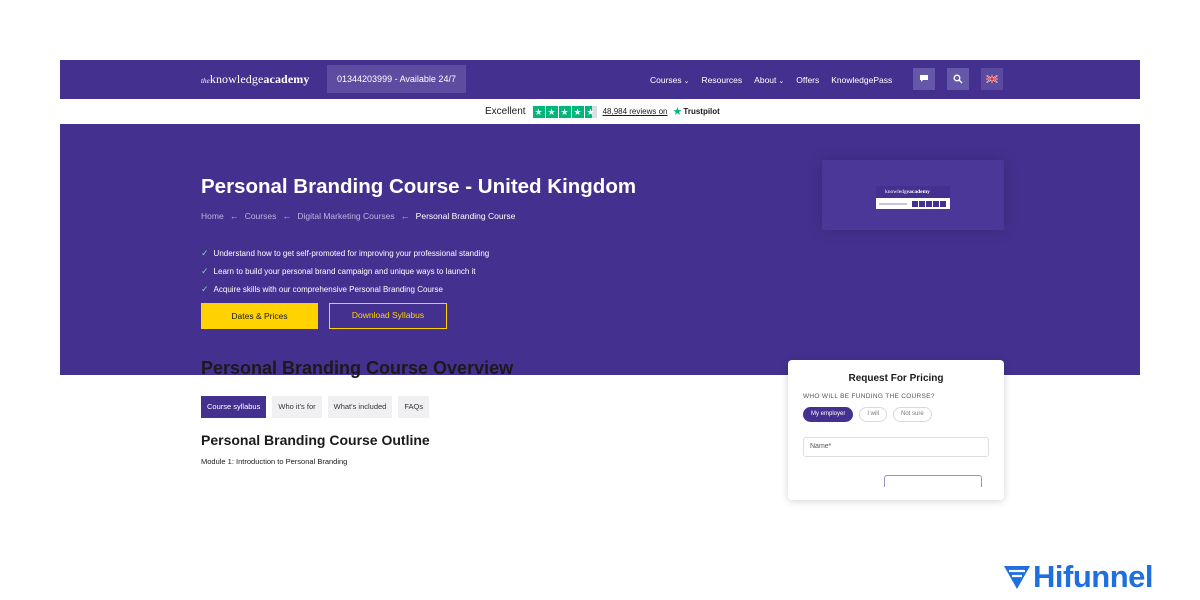 The width and height of the screenshot is (1200, 600). I want to click on menu-item-knowledgepass: KnowledgePass, so click(861, 80).